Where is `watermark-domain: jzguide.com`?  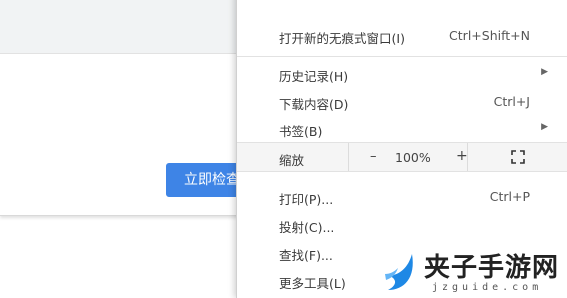
watermark-domain: jzguide.com is located at coordinates (487, 287).